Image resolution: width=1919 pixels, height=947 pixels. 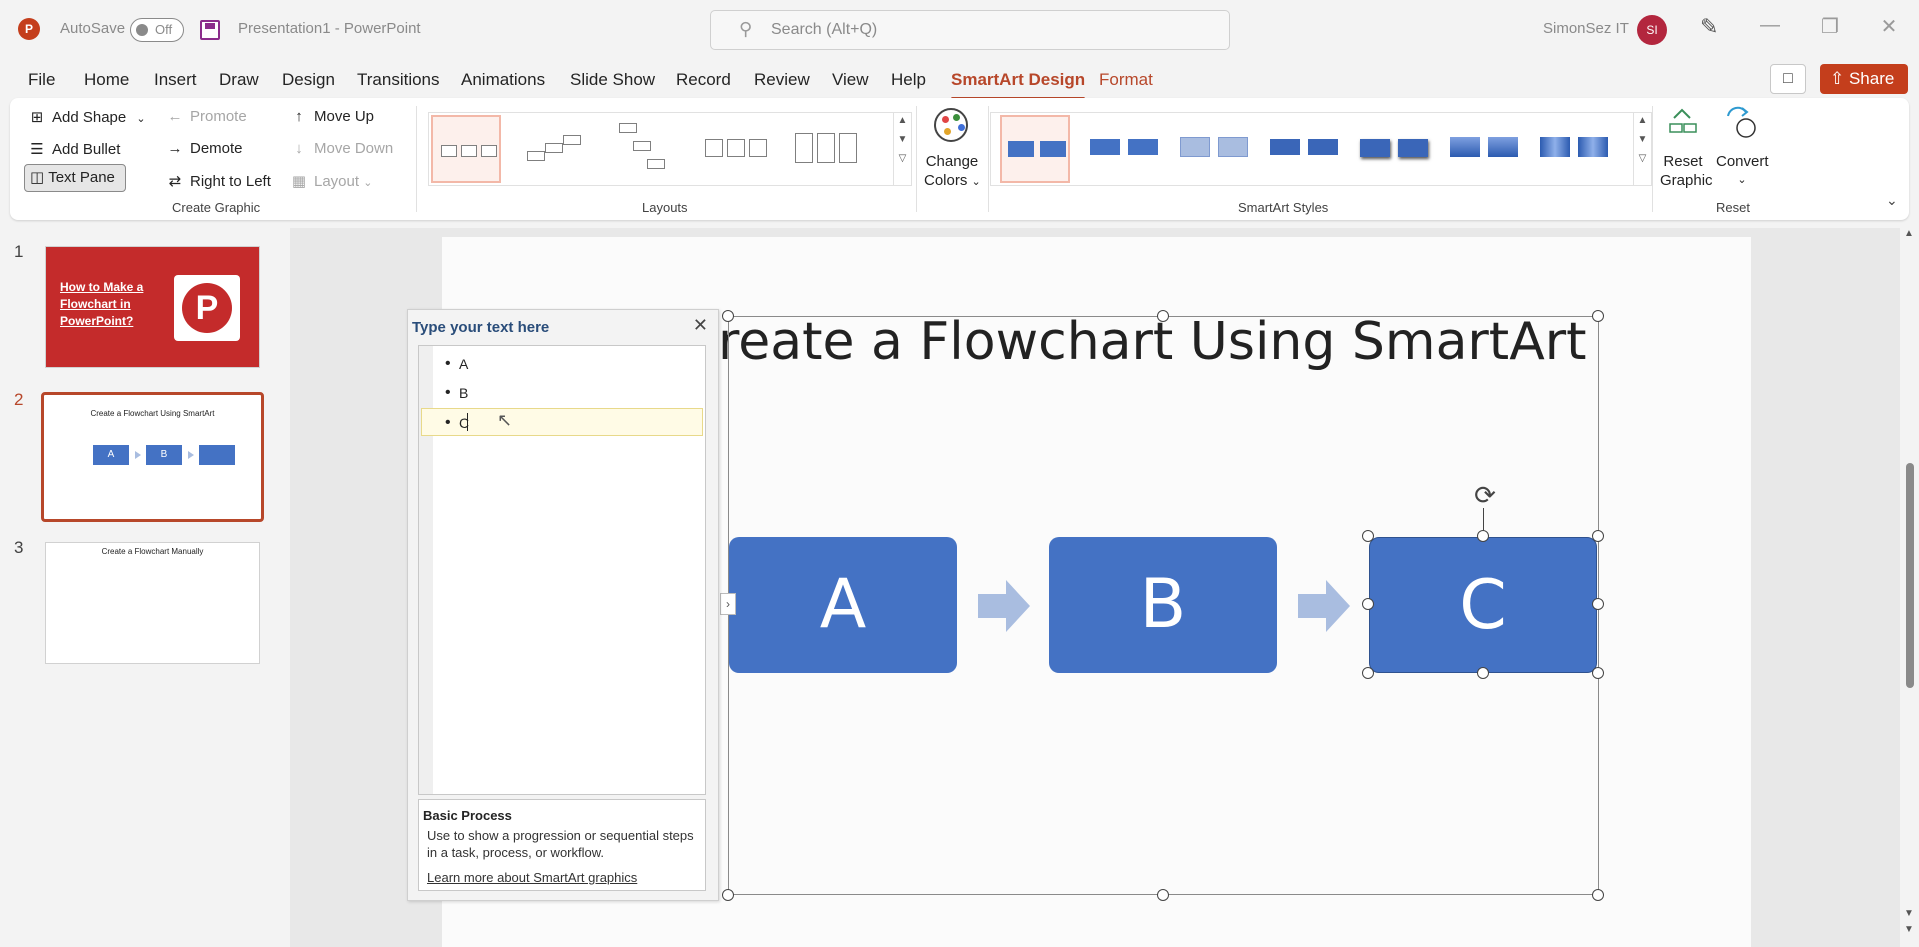 What do you see at coordinates (1395, 149) in the screenshot?
I see `style-intense-effect` at bounding box center [1395, 149].